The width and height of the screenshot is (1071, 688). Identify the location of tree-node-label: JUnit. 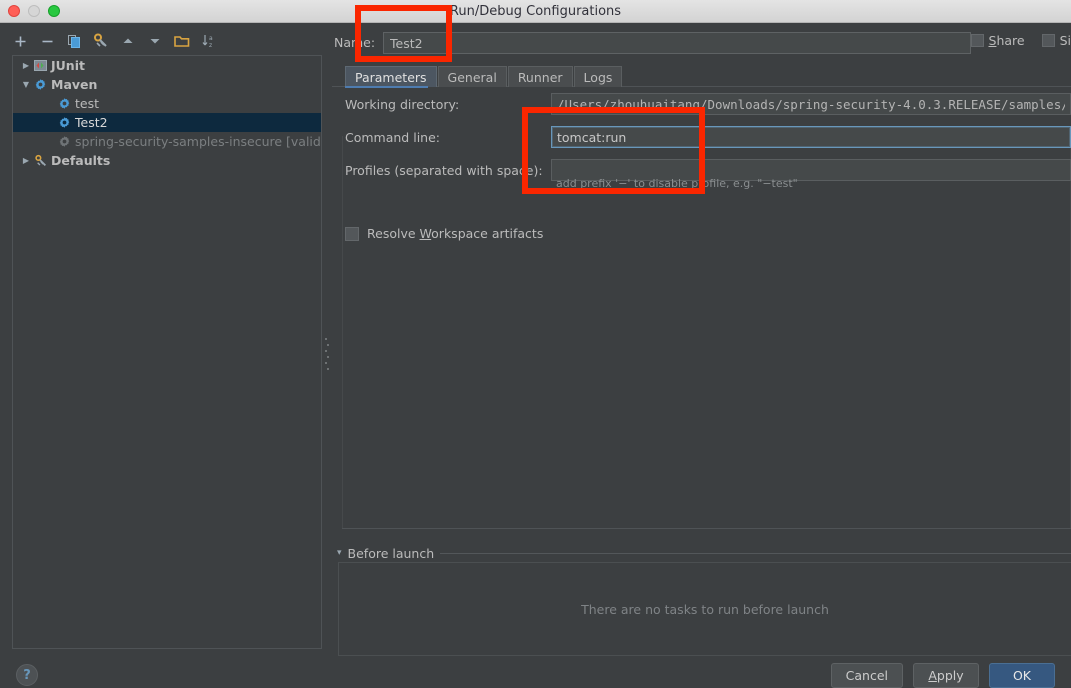
(71, 65).